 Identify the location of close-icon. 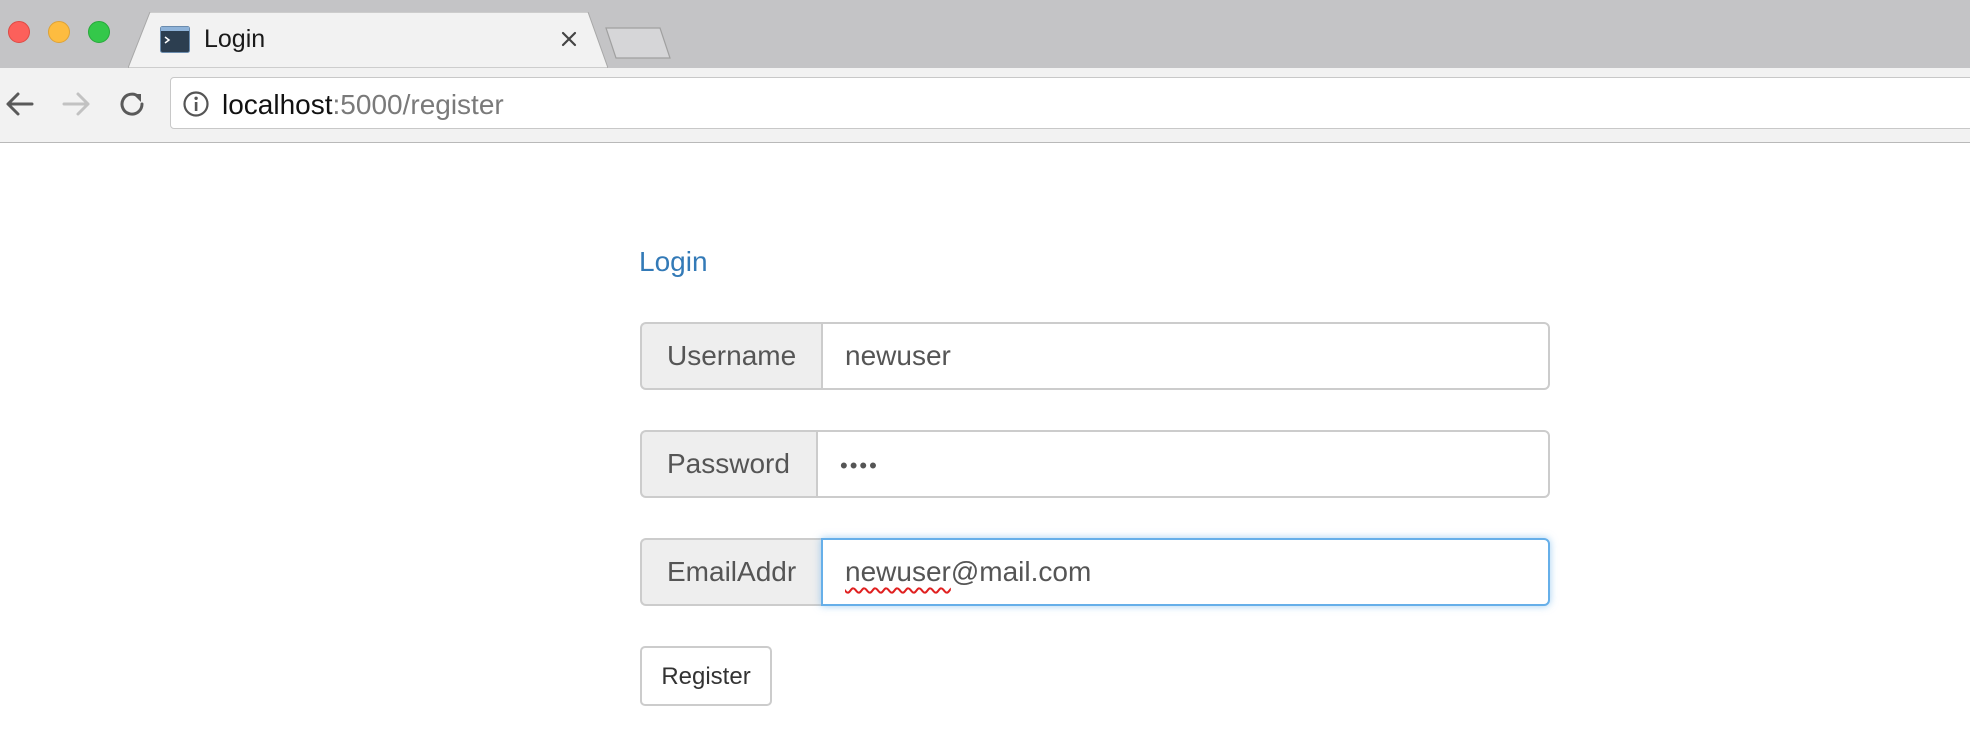
(569, 39).